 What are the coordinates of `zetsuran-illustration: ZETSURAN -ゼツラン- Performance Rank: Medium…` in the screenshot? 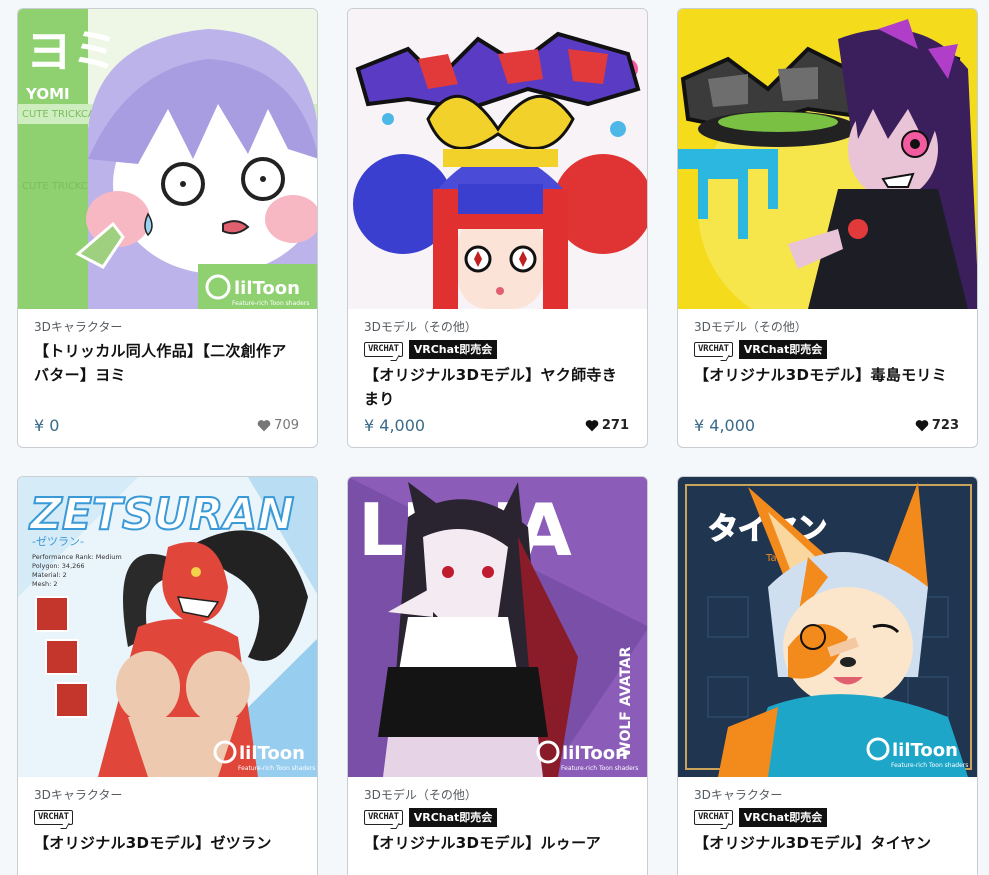 It's located at (167, 627).